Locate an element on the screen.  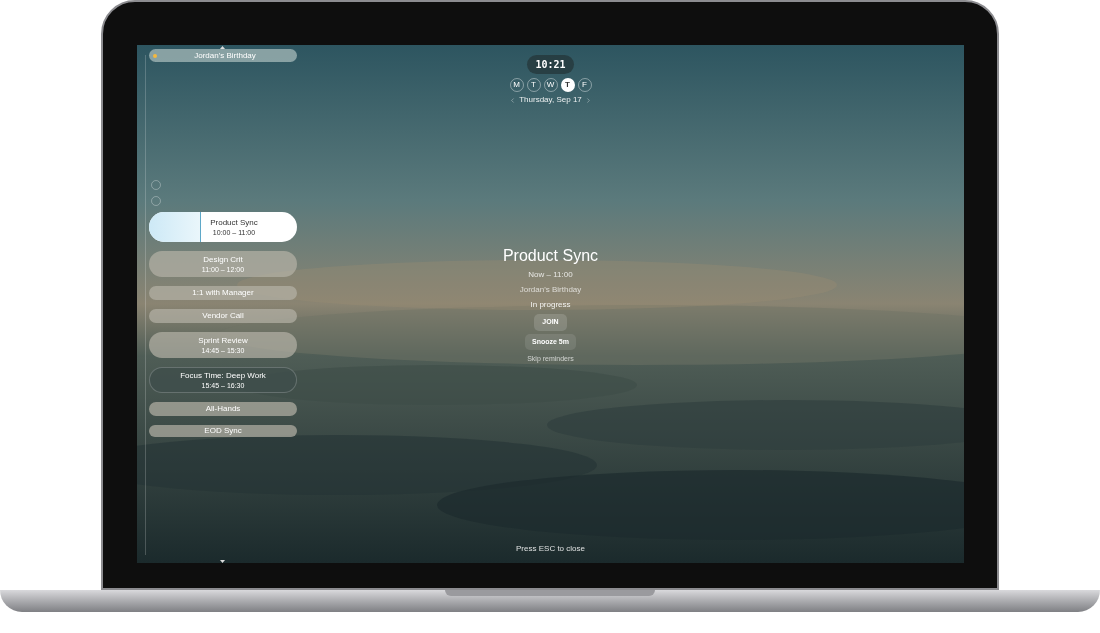
date-label: Thursday, Sep 17 is located at coordinates (550, 100).